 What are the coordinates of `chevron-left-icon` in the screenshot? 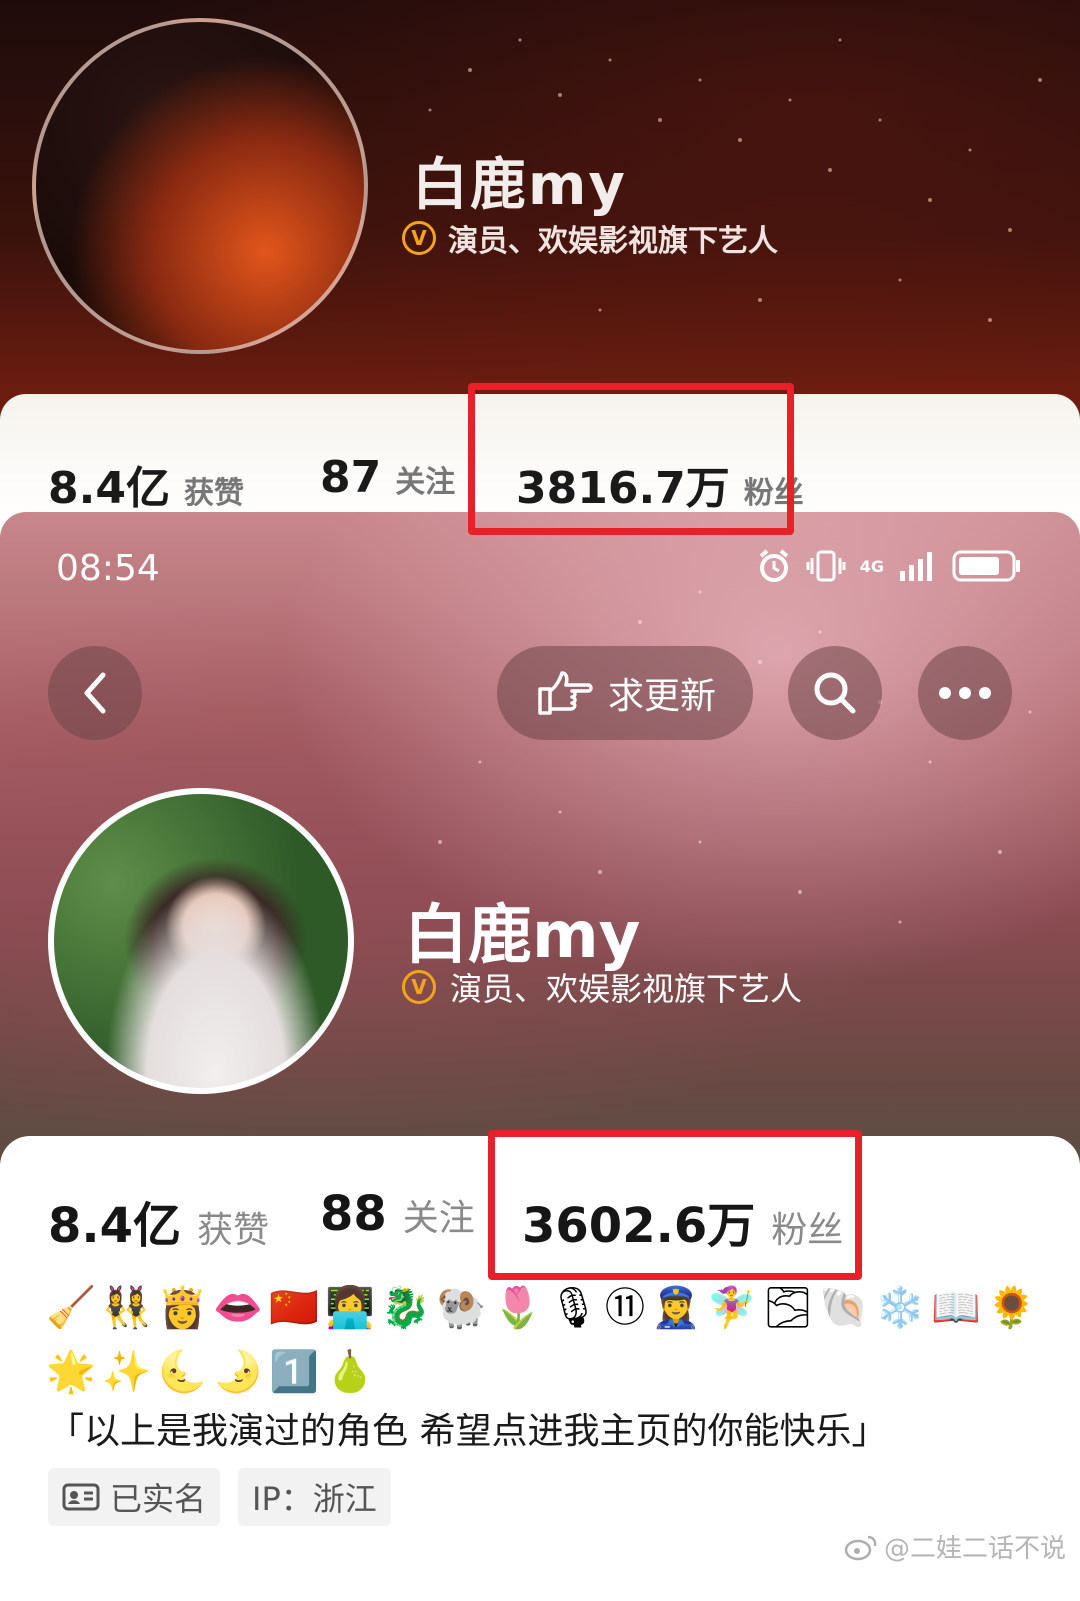 It's located at (95, 693).